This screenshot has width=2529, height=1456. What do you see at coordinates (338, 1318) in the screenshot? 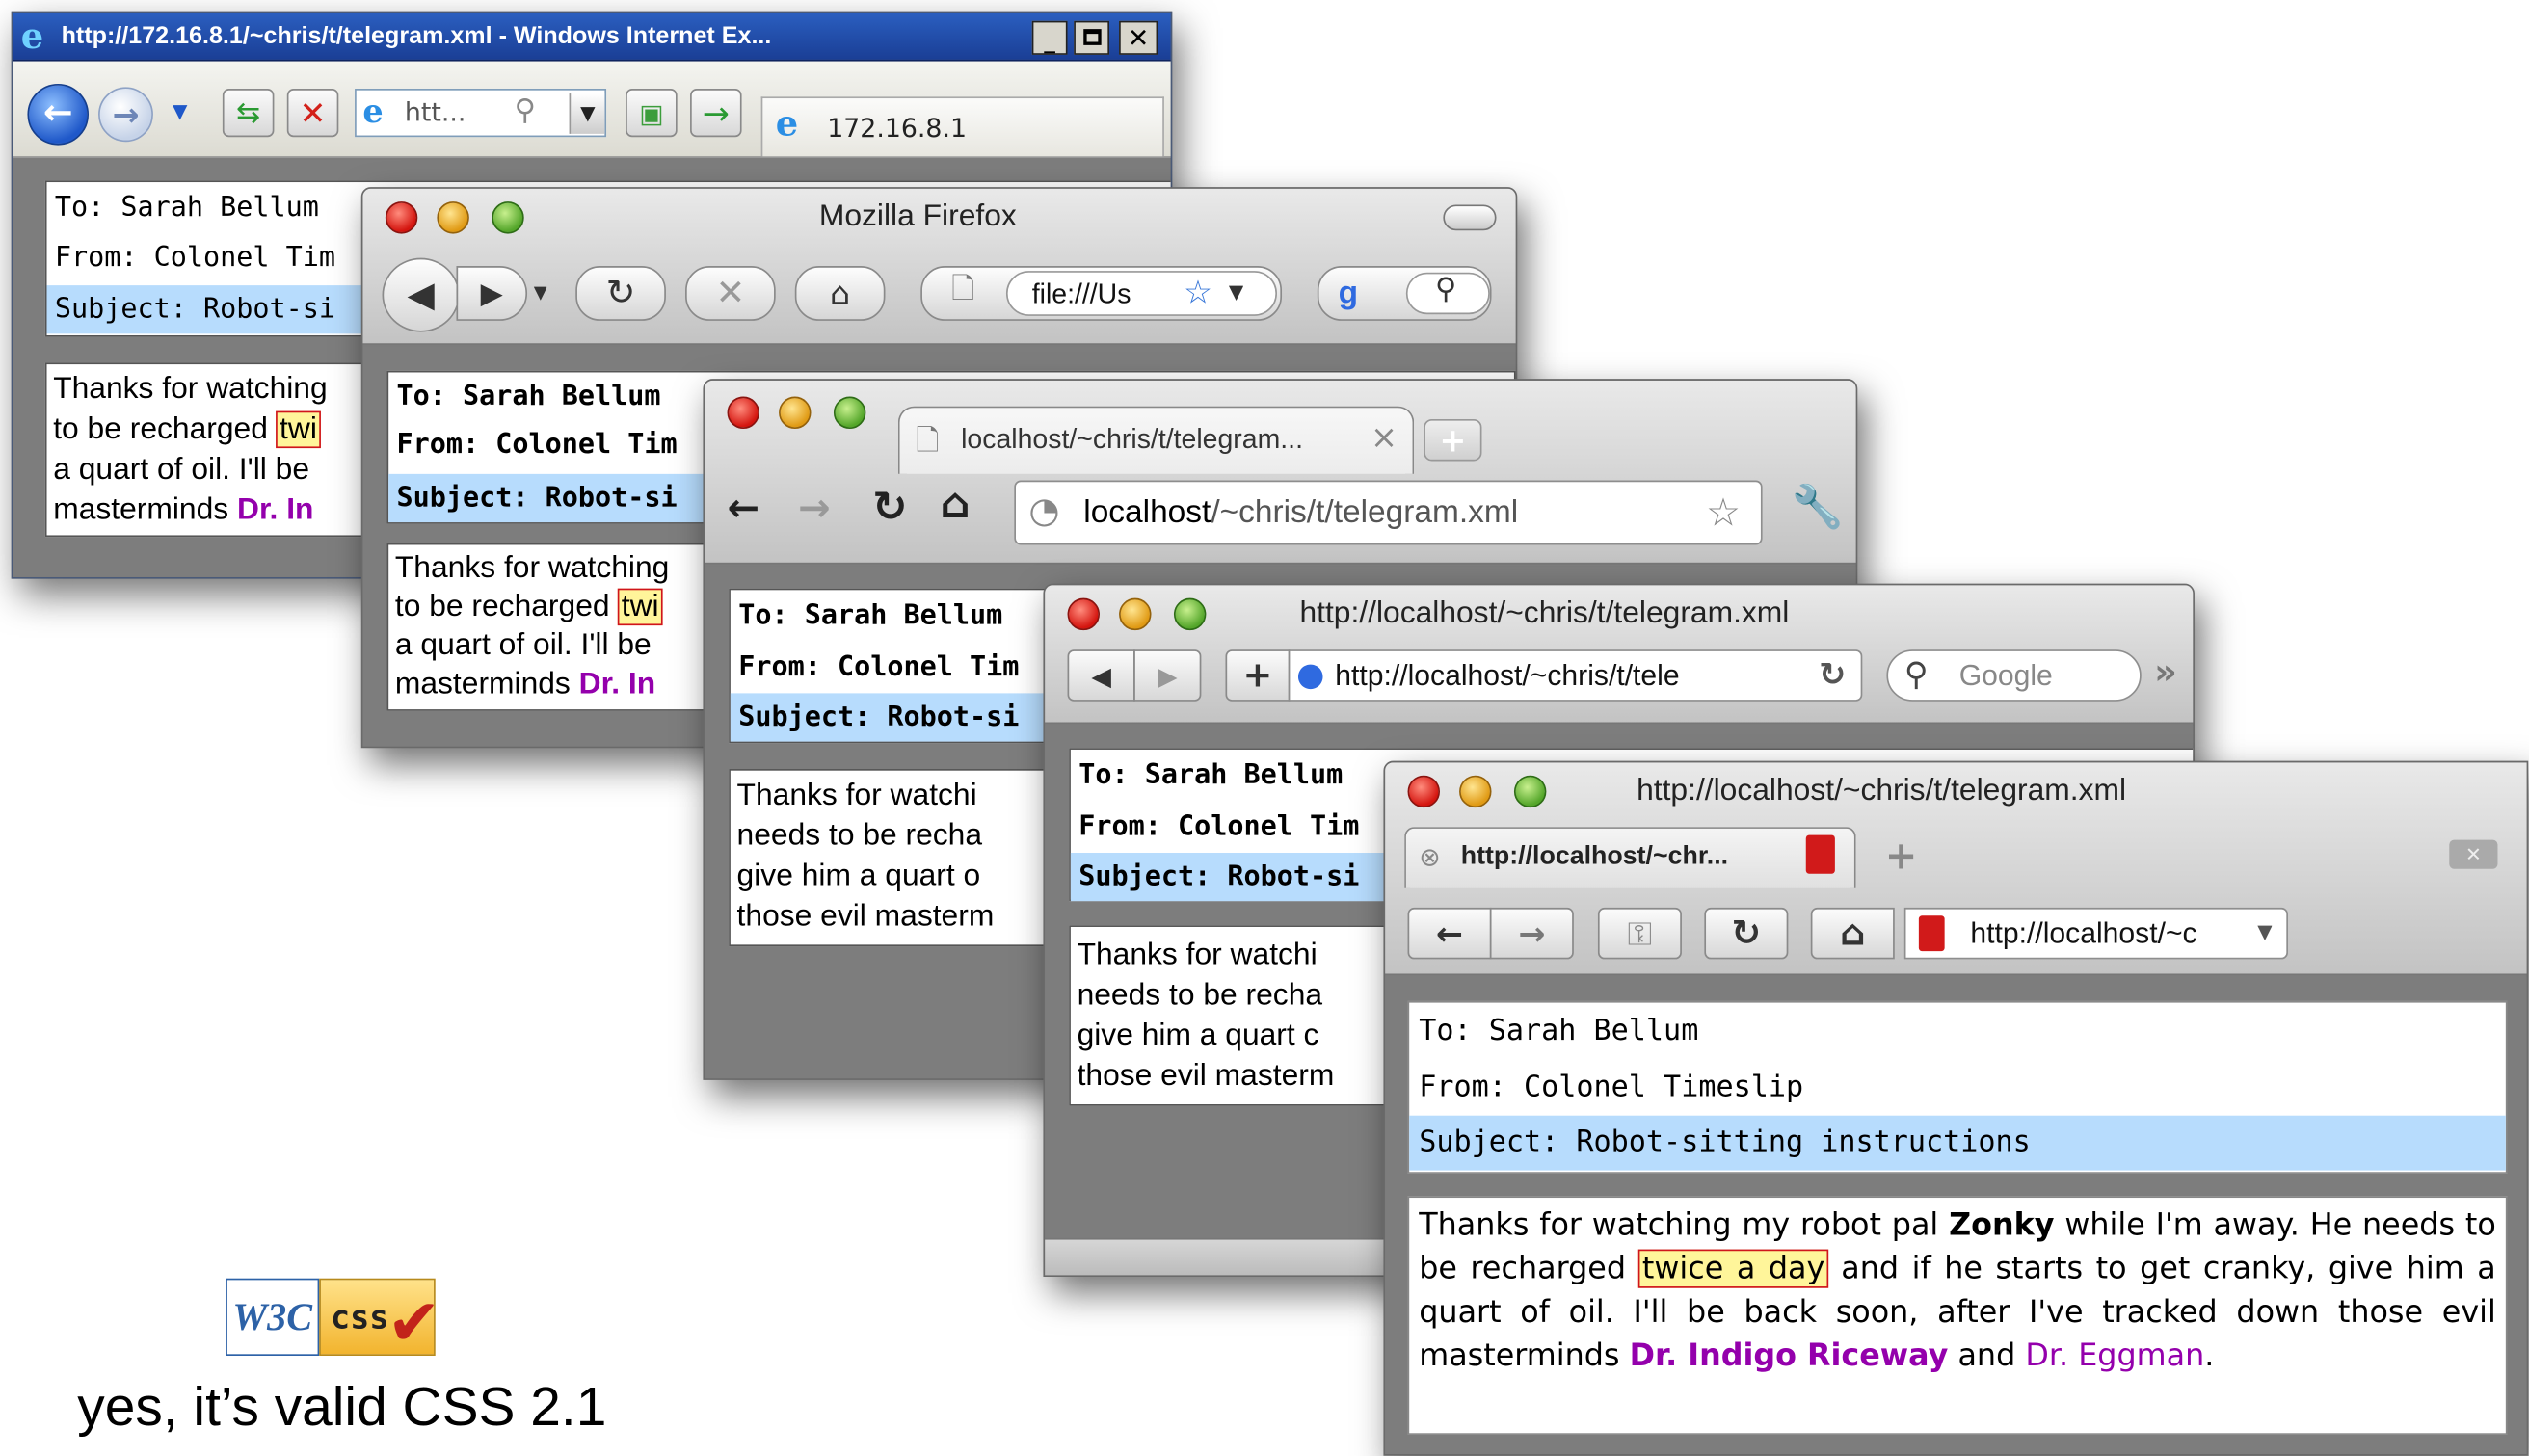
I see `w3c-css-badge: W3C css ✔` at bounding box center [338, 1318].